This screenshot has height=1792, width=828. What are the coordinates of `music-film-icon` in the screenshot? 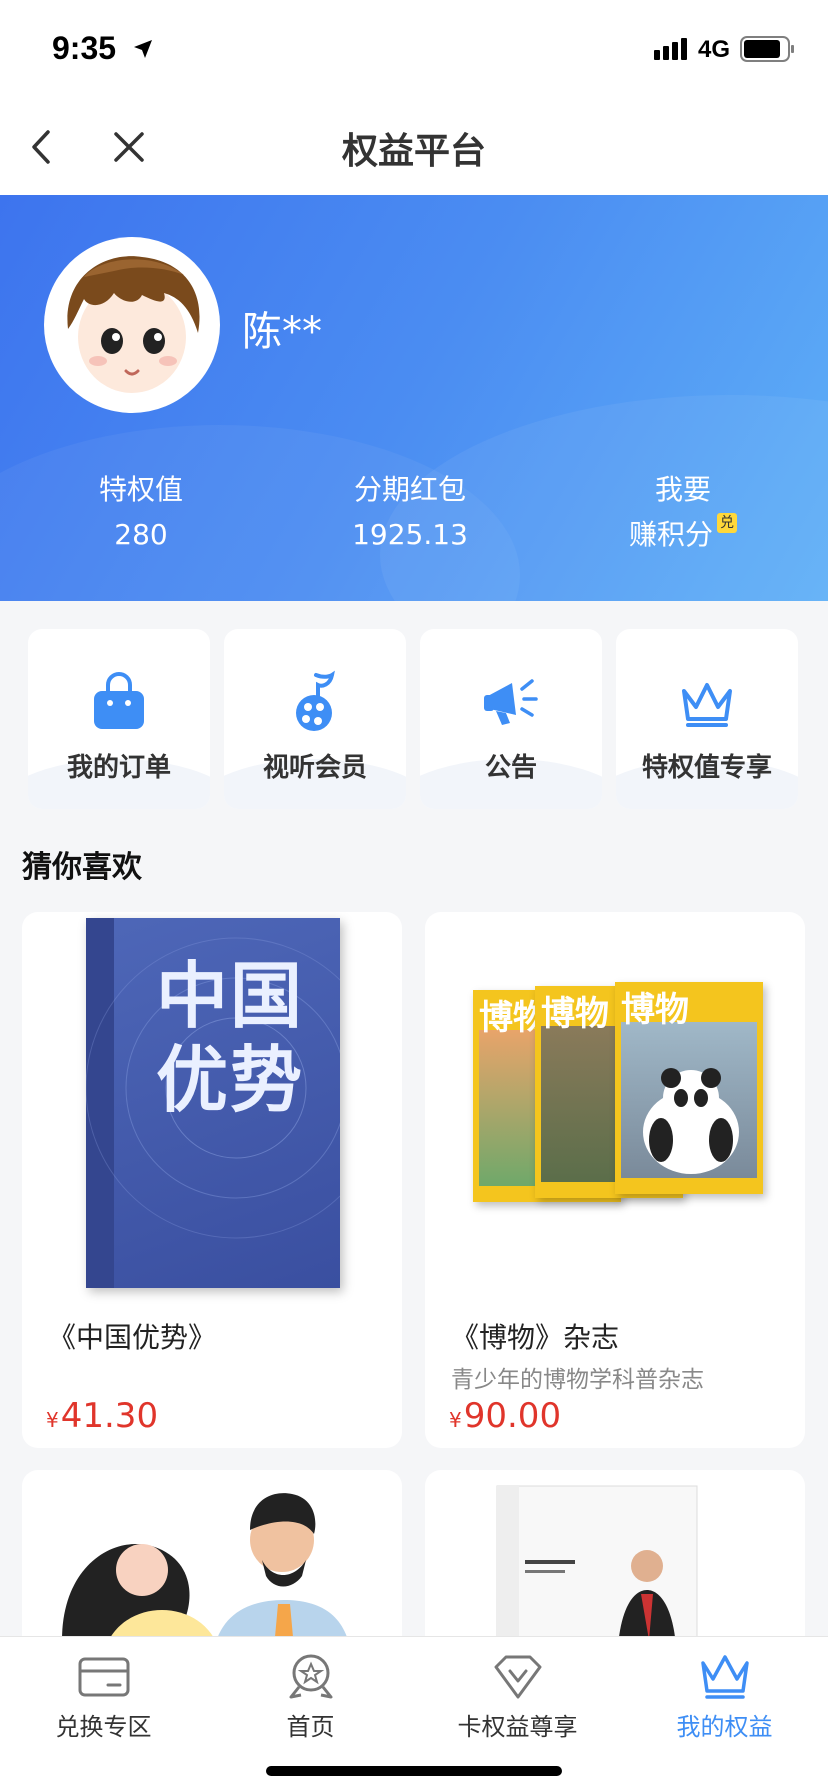 It's located at (315, 700).